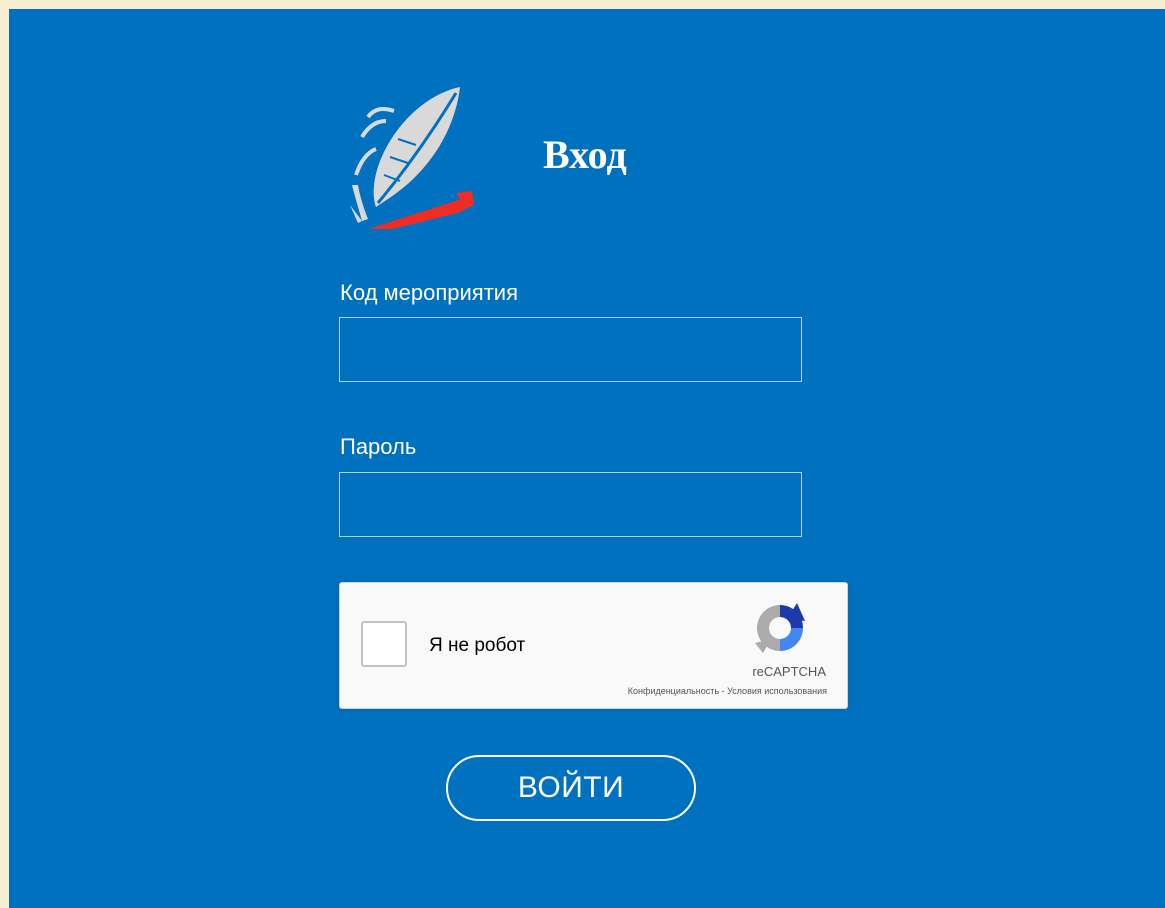 The image size is (1165, 908). I want to click on quill-feather-logo, so click(412, 158).